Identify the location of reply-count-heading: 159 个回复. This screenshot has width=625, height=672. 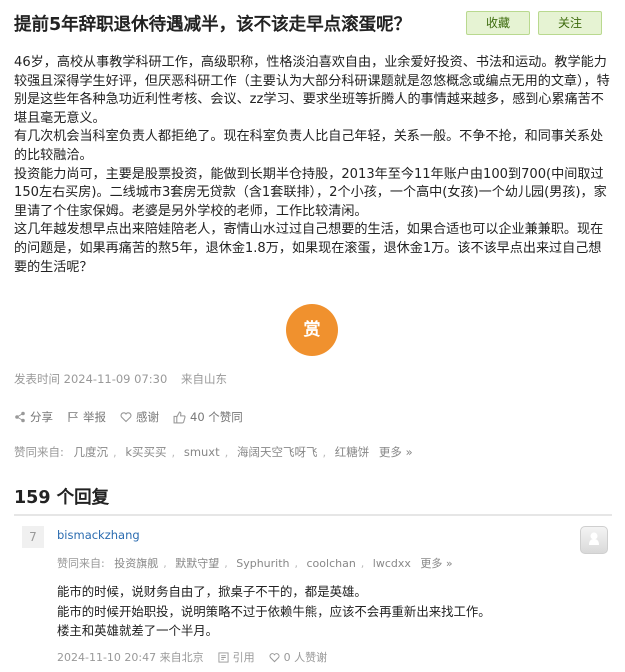
(62, 498).